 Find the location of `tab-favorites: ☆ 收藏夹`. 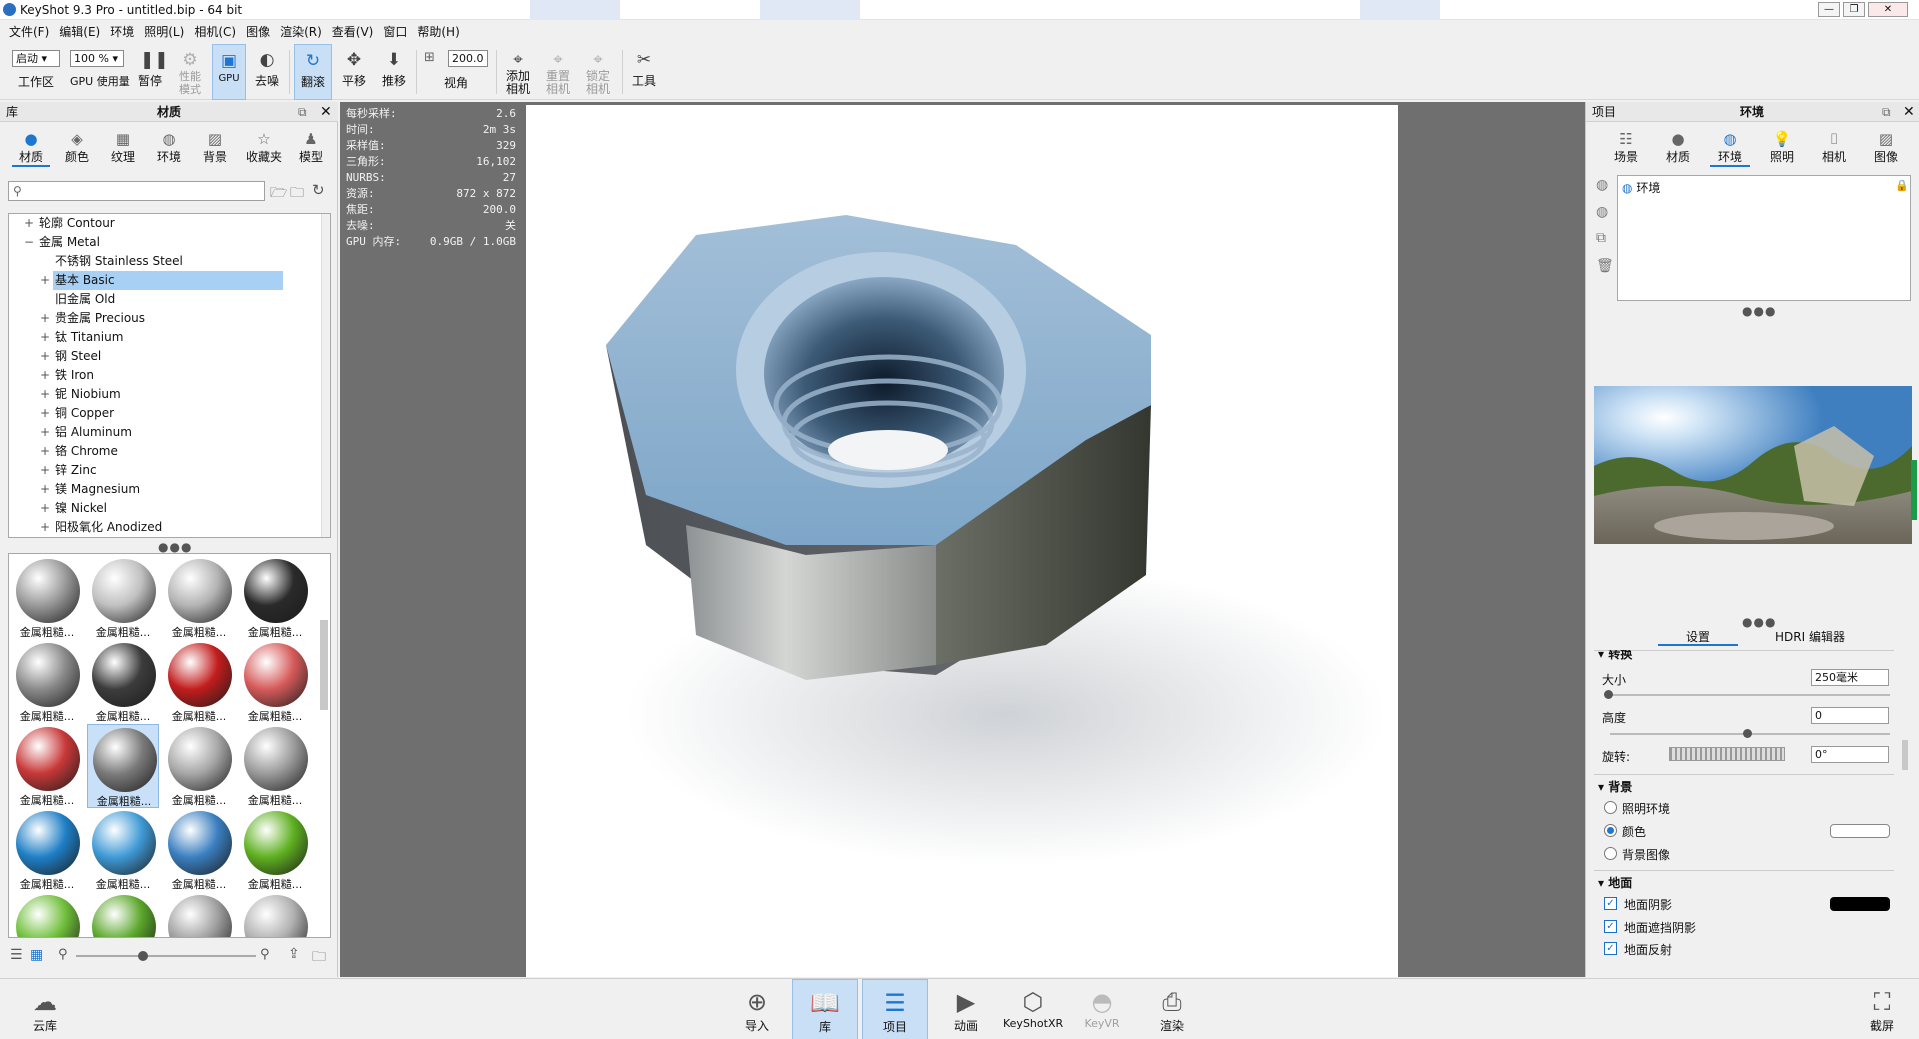

tab-favorites: ☆ 收藏夹 is located at coordinates (264, 147).